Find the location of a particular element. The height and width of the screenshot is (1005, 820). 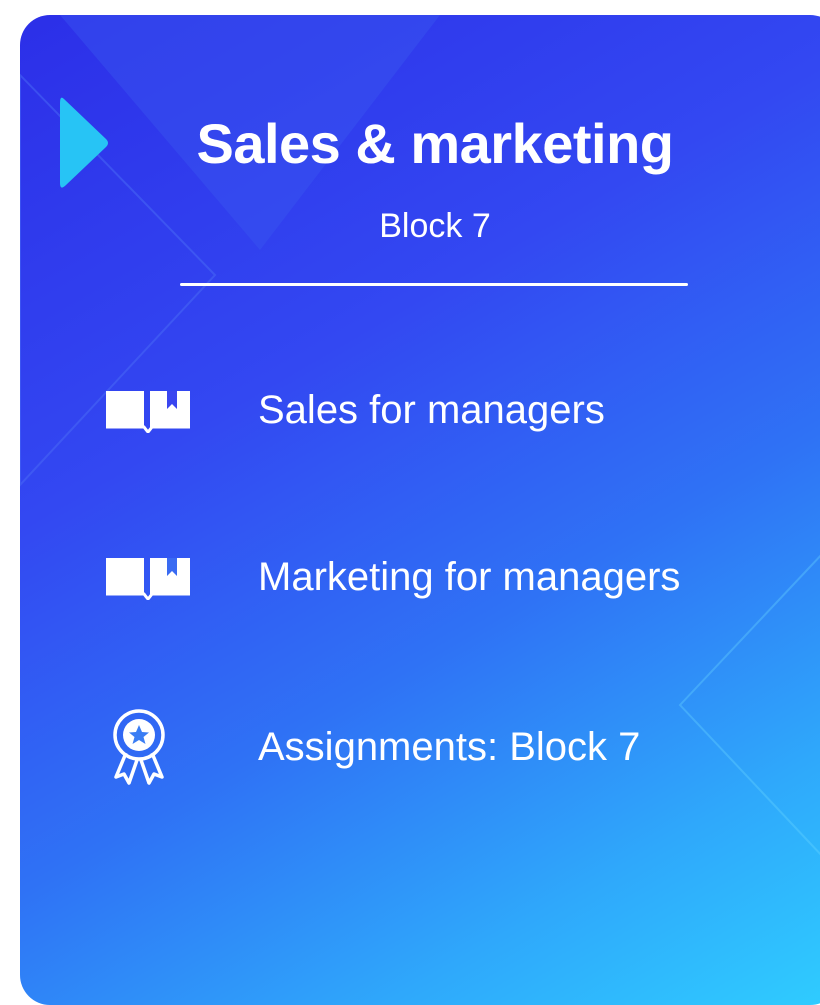

list-item-label: Marketing for managers is located at coordinates (469, 576).